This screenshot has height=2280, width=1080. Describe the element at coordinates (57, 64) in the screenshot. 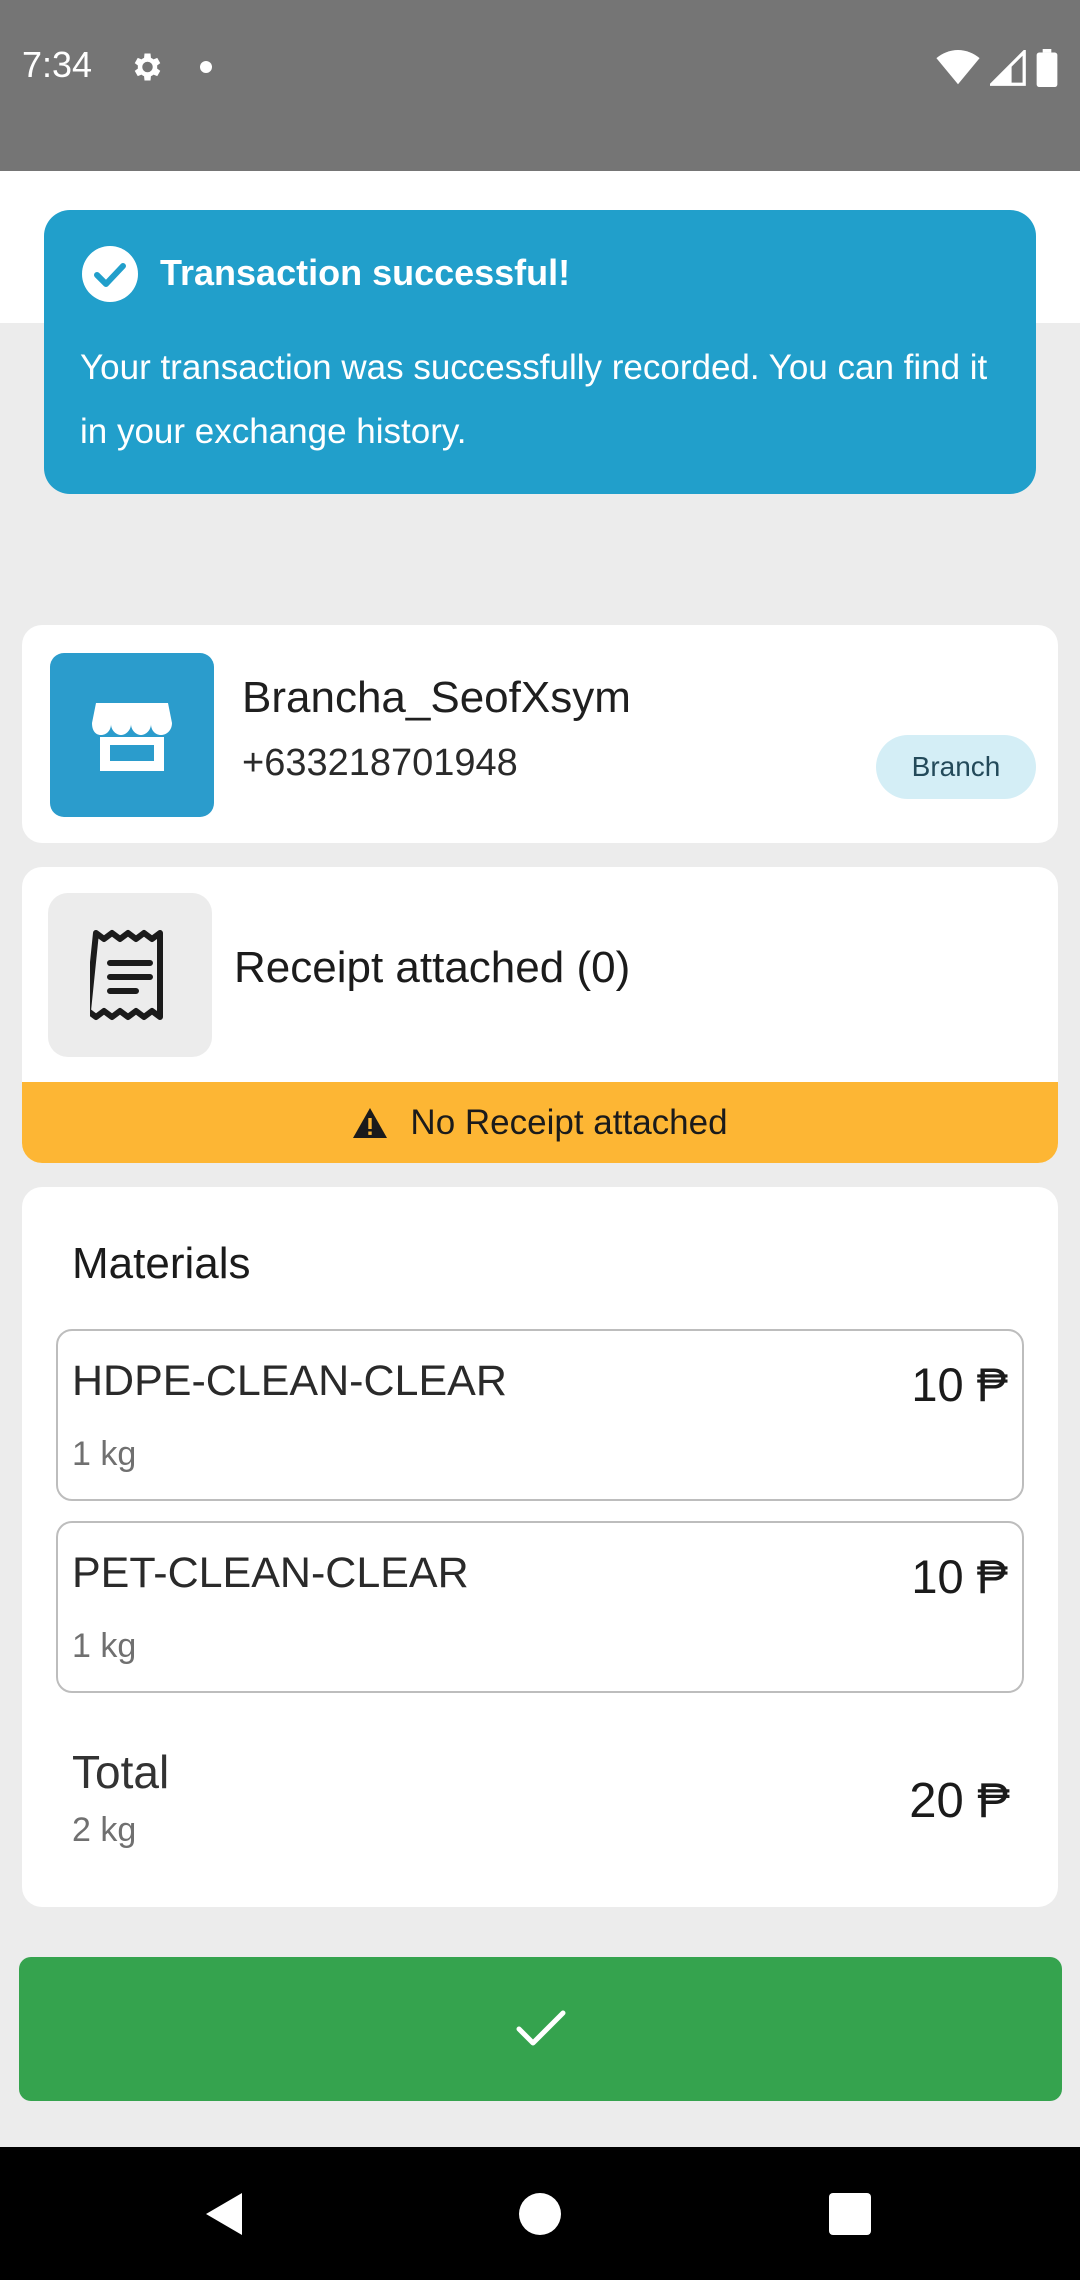

I see `status-time: 7:34` at that location.